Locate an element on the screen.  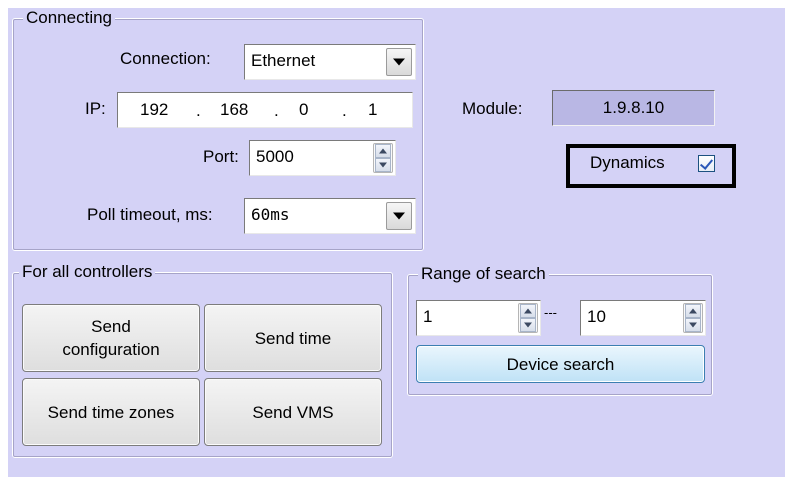
port-spinner: 5000 is located at coordinates (322, 158).